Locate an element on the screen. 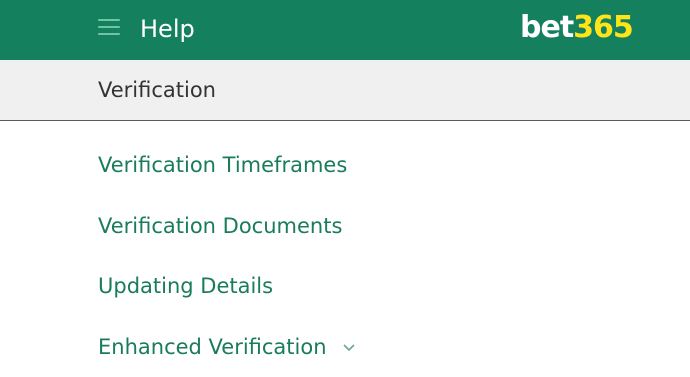 This screenshot has height=377, width=690. logo-text-bet: bet is located at coordinates (547, 27).